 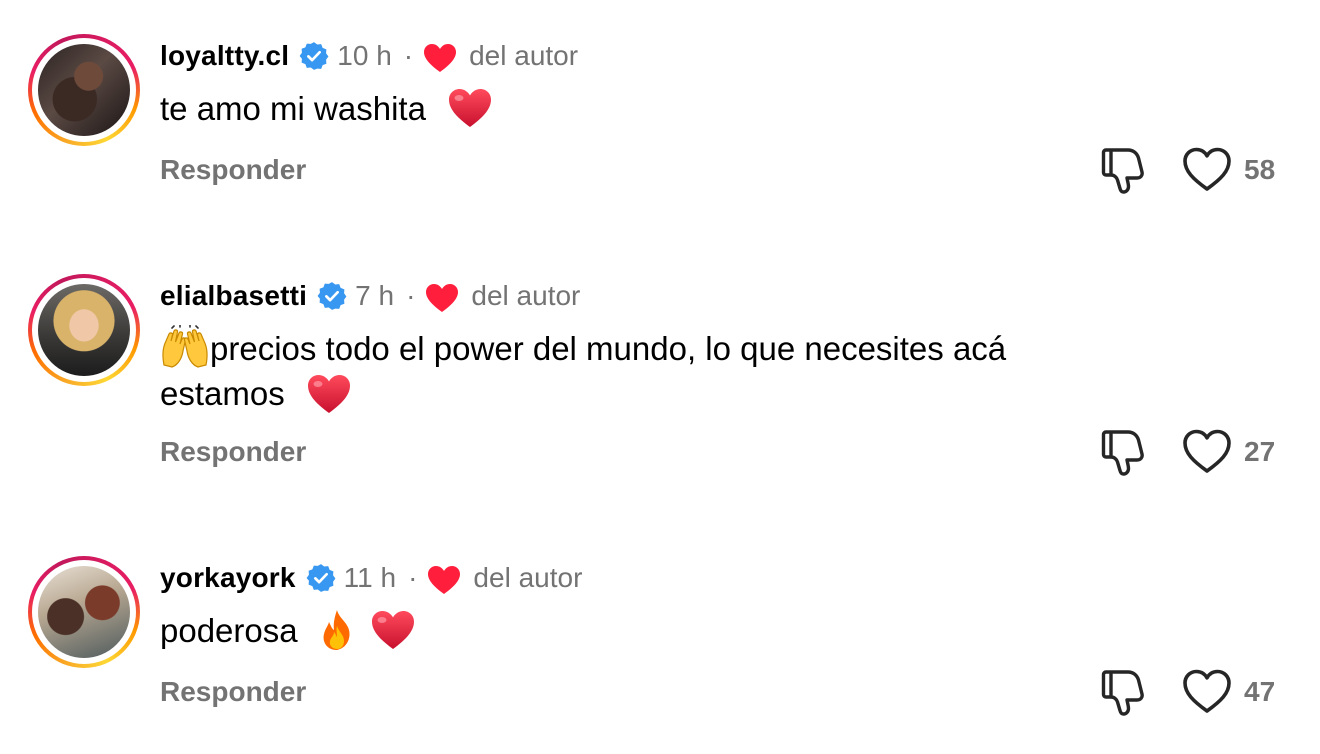 I want to click on raising-hands-emoji, so click(x=185, y=346).